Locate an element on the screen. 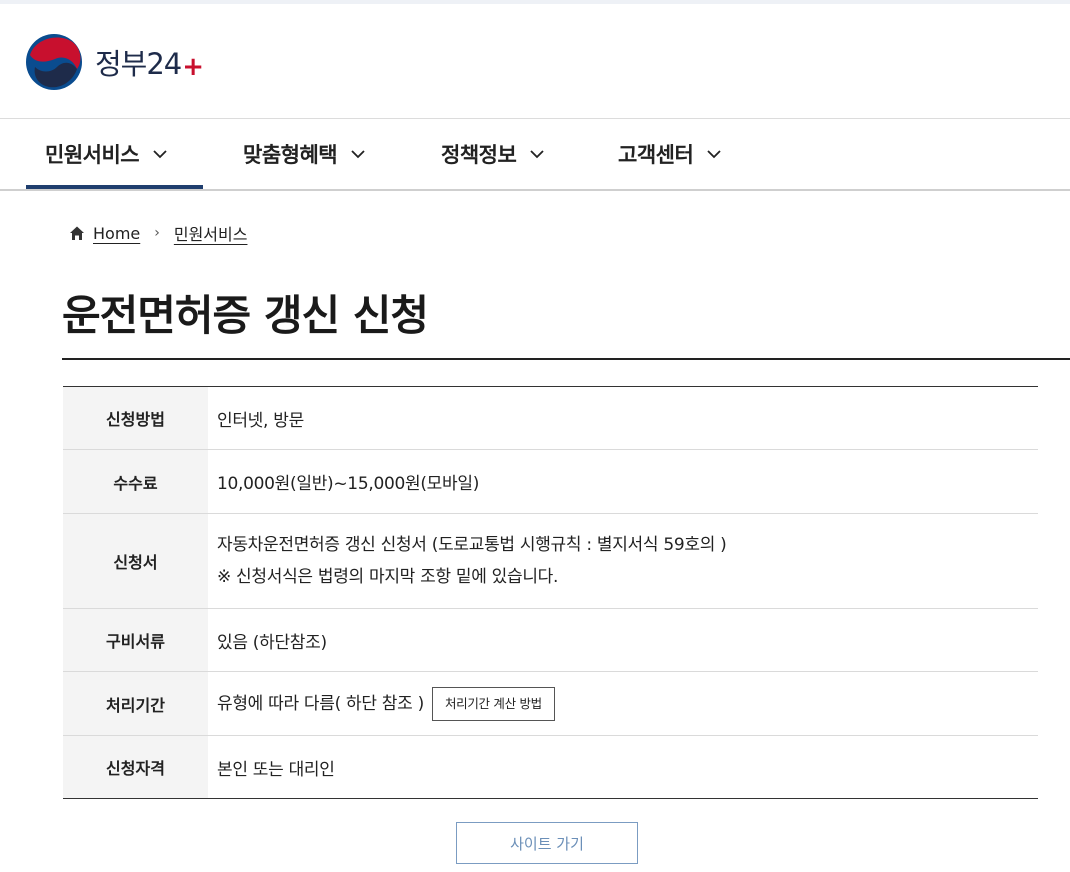 The width and height of the screenshot is (1070, 872). table-row: 신청자격 본인 또는 대리인 is located at coordinates (550, 767).